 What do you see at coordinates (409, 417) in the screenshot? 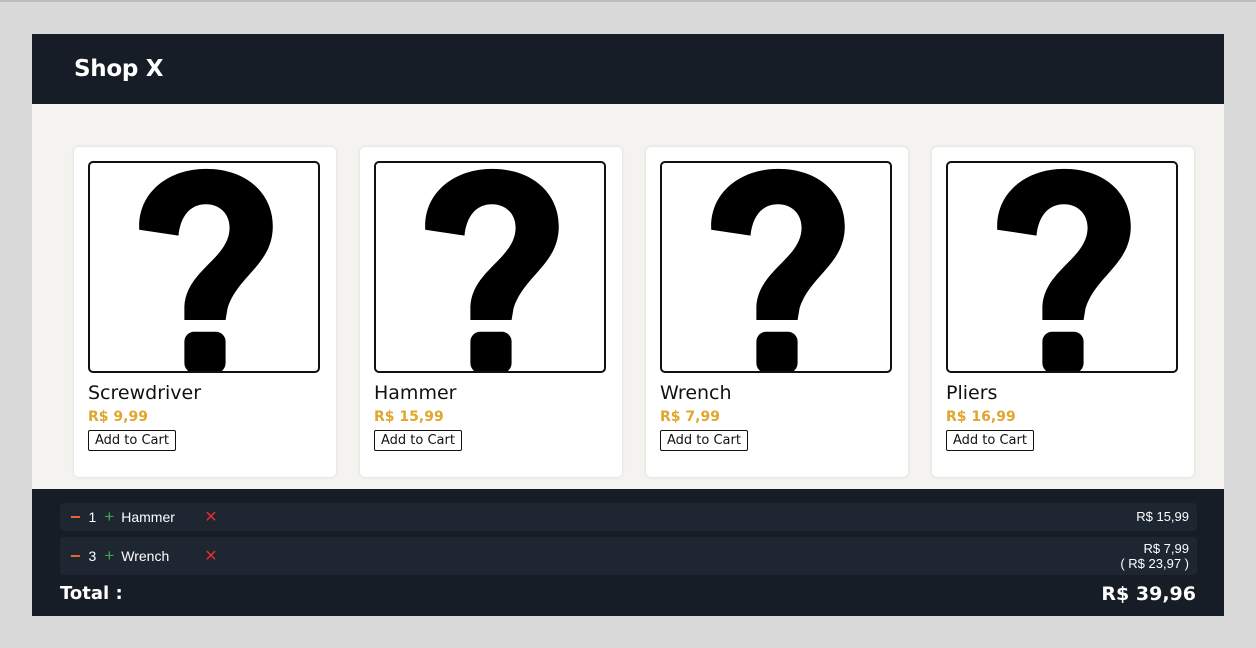
I see `product-price: R$ 15,99` at bounding box center [409, 417].